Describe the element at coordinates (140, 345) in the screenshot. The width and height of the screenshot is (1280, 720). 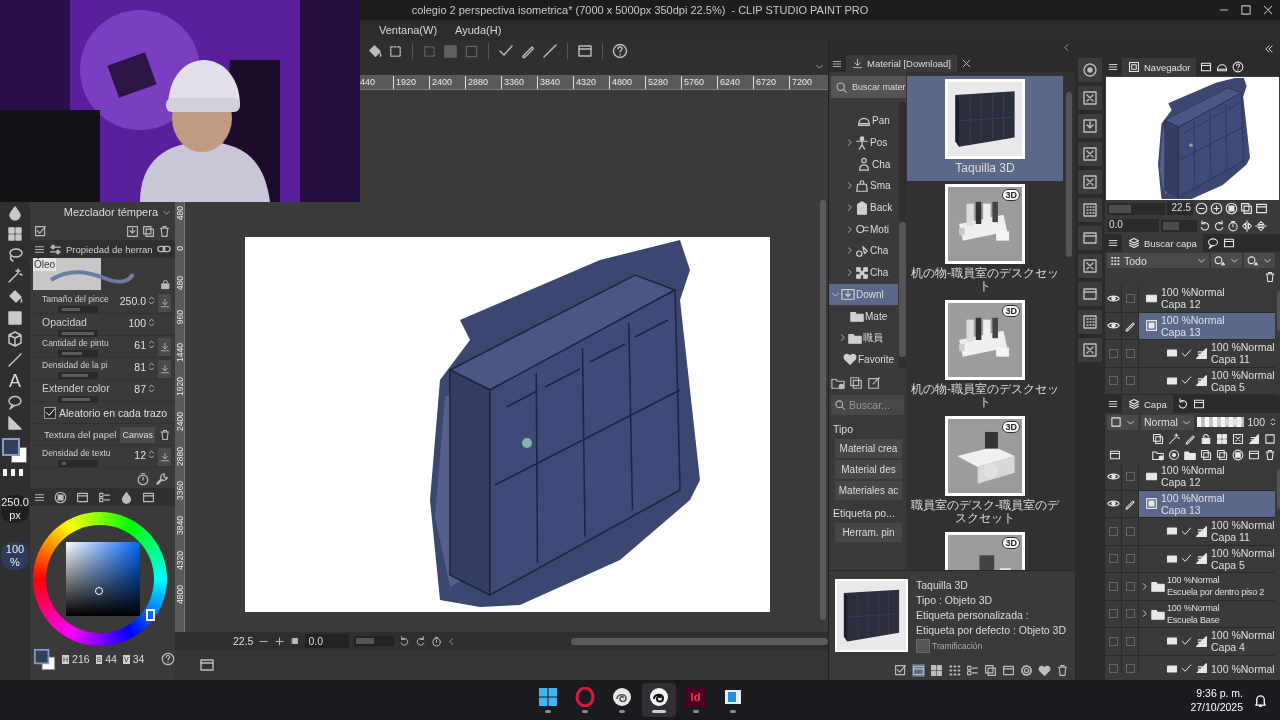
I see `property-value: 61` at that location.